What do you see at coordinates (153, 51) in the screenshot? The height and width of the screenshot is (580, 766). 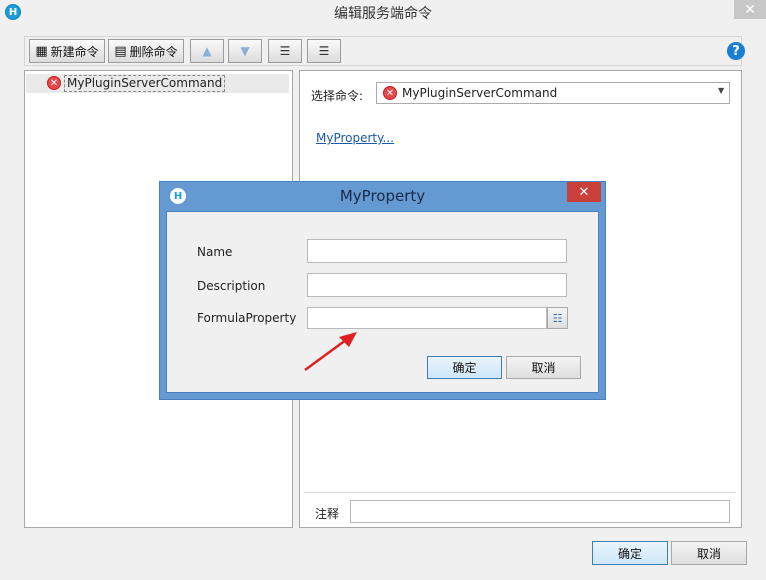 I see `delete-command-label: 删除命令` at bounding box center [153, 51].